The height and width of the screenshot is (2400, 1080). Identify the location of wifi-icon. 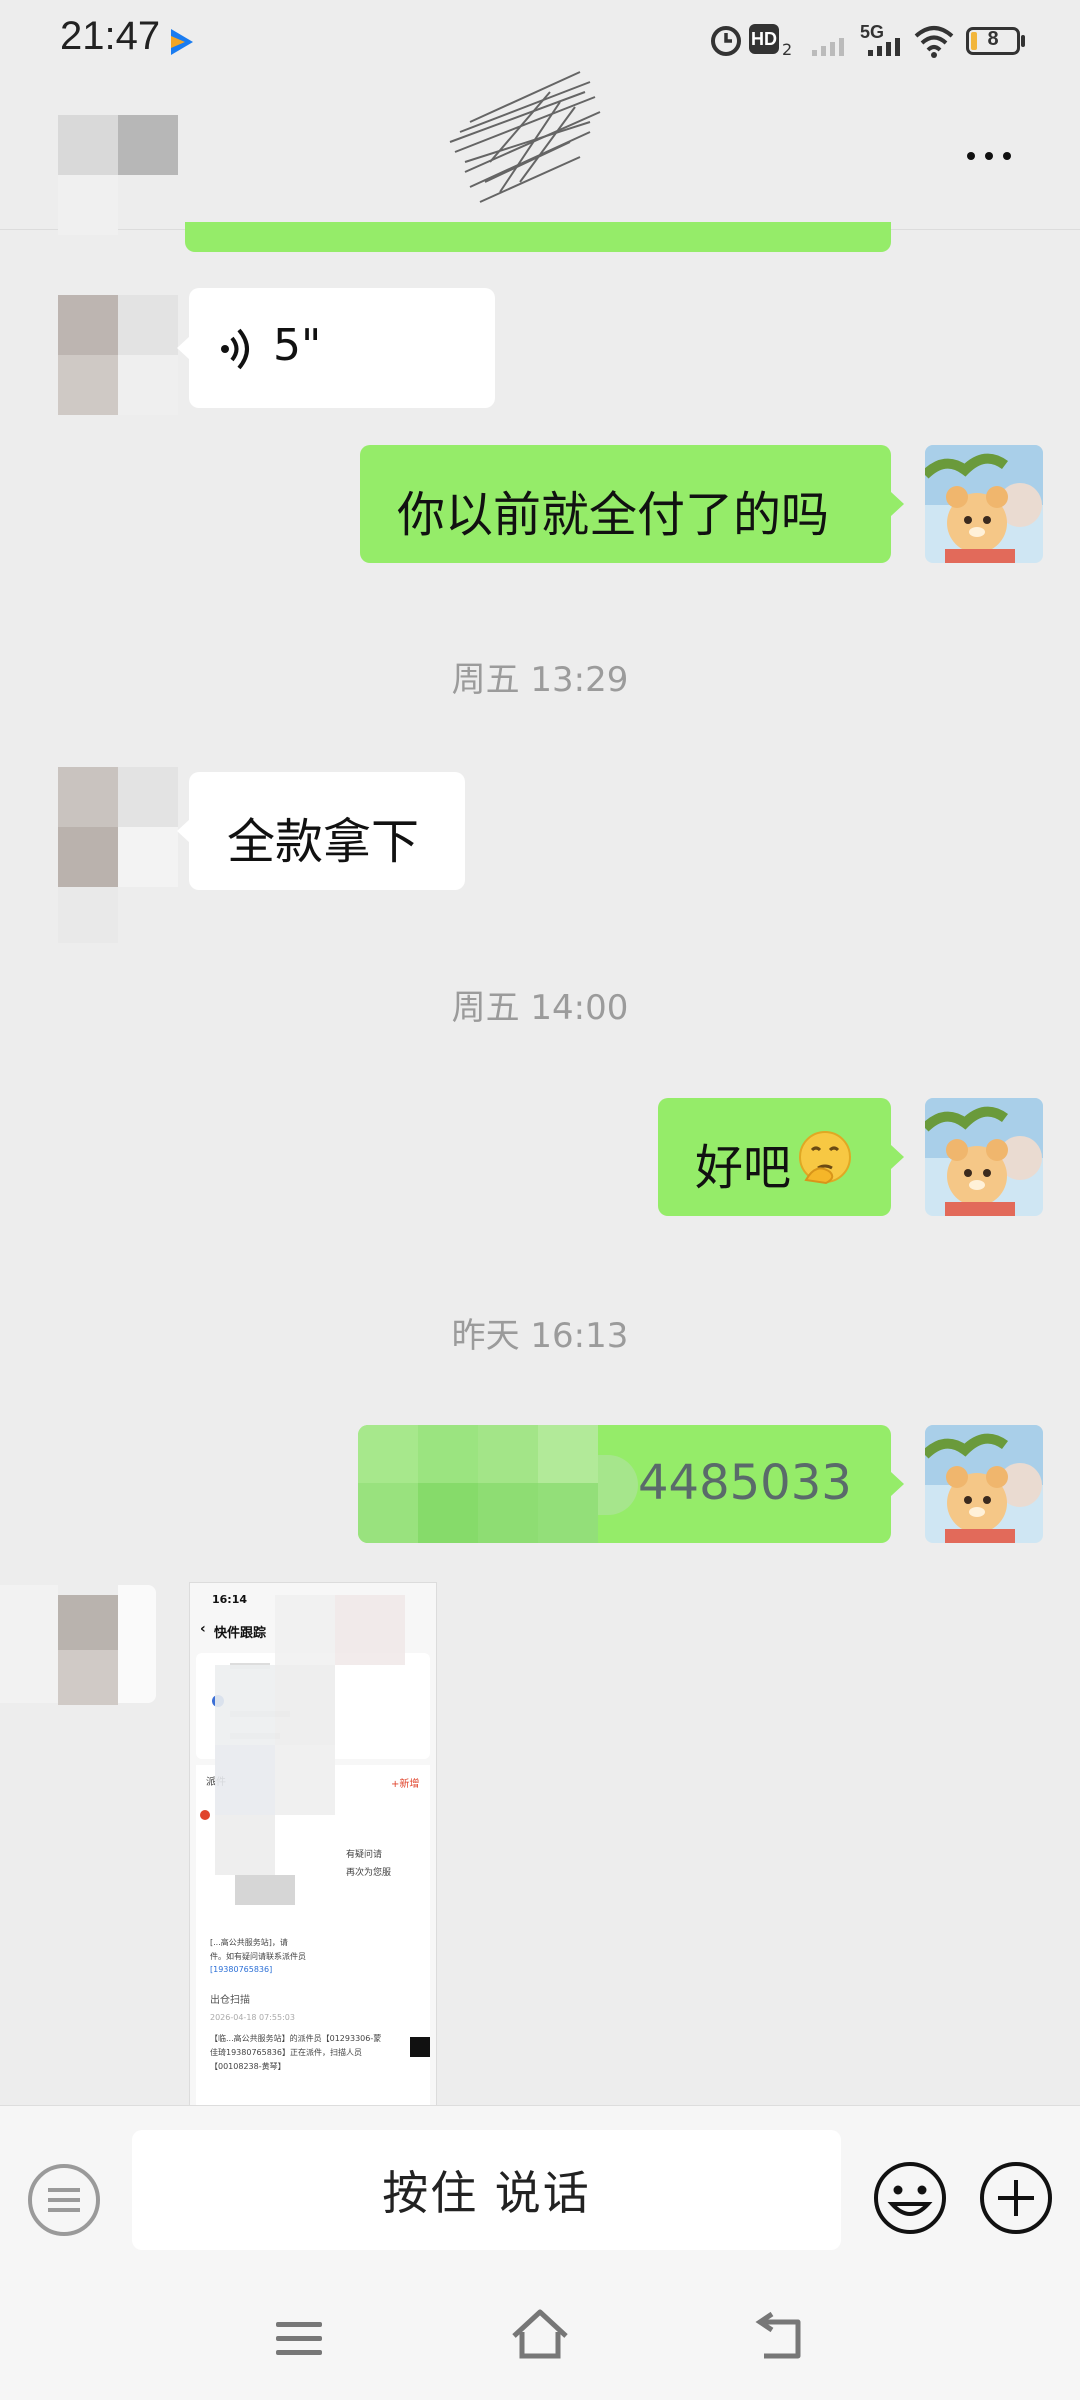
(934, 42).